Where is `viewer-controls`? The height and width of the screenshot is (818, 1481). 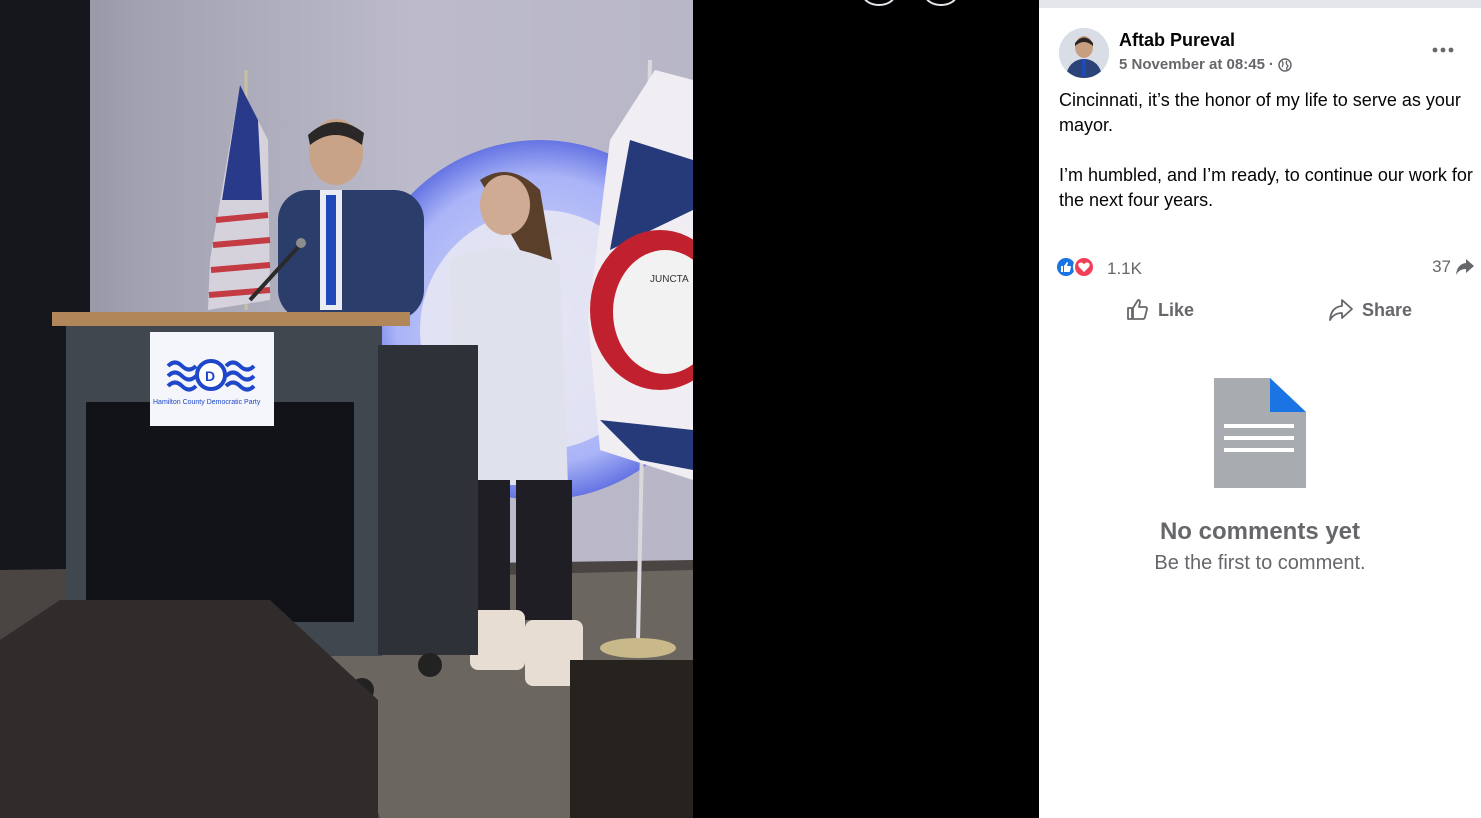
viewer-controls is located at coordinates (924, 5).